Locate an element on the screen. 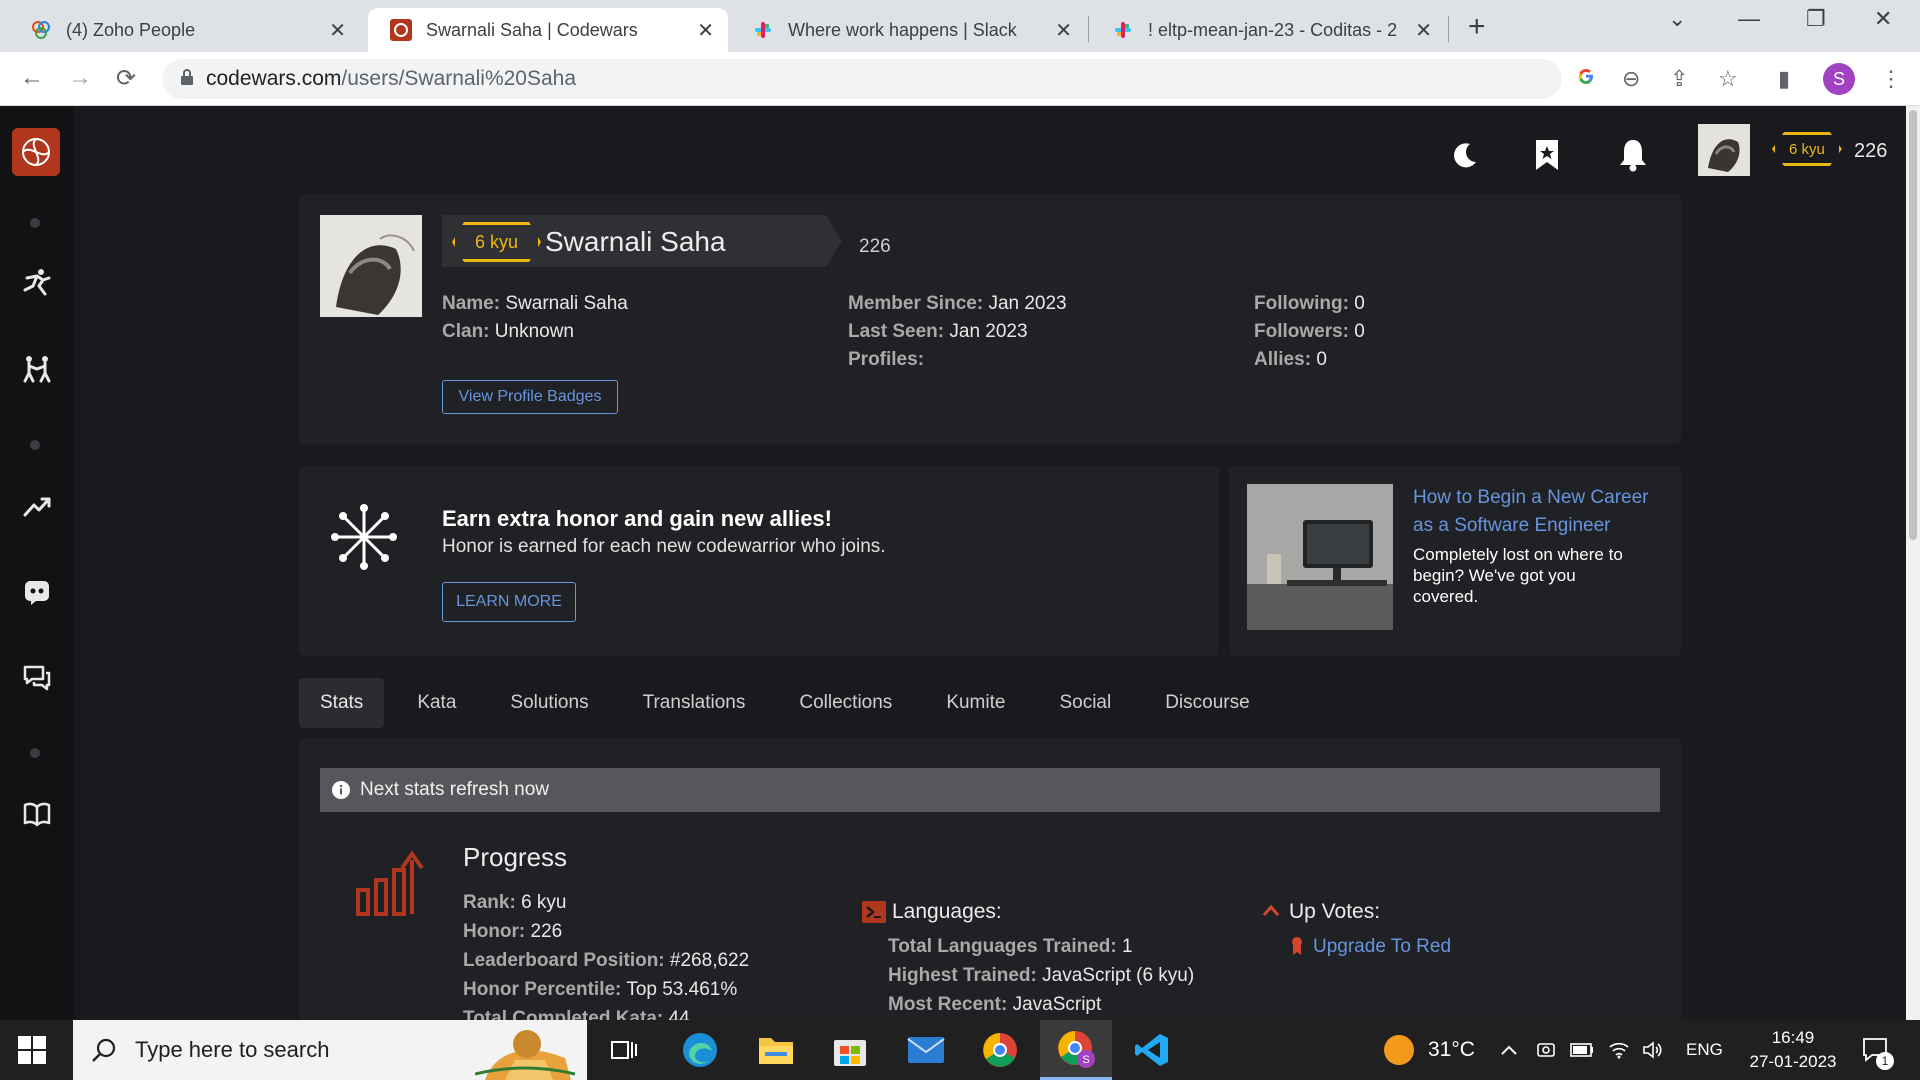 This screenshot has height=1080, width=1920. restore-button: ❐ is located at coordinates (1816, 19).